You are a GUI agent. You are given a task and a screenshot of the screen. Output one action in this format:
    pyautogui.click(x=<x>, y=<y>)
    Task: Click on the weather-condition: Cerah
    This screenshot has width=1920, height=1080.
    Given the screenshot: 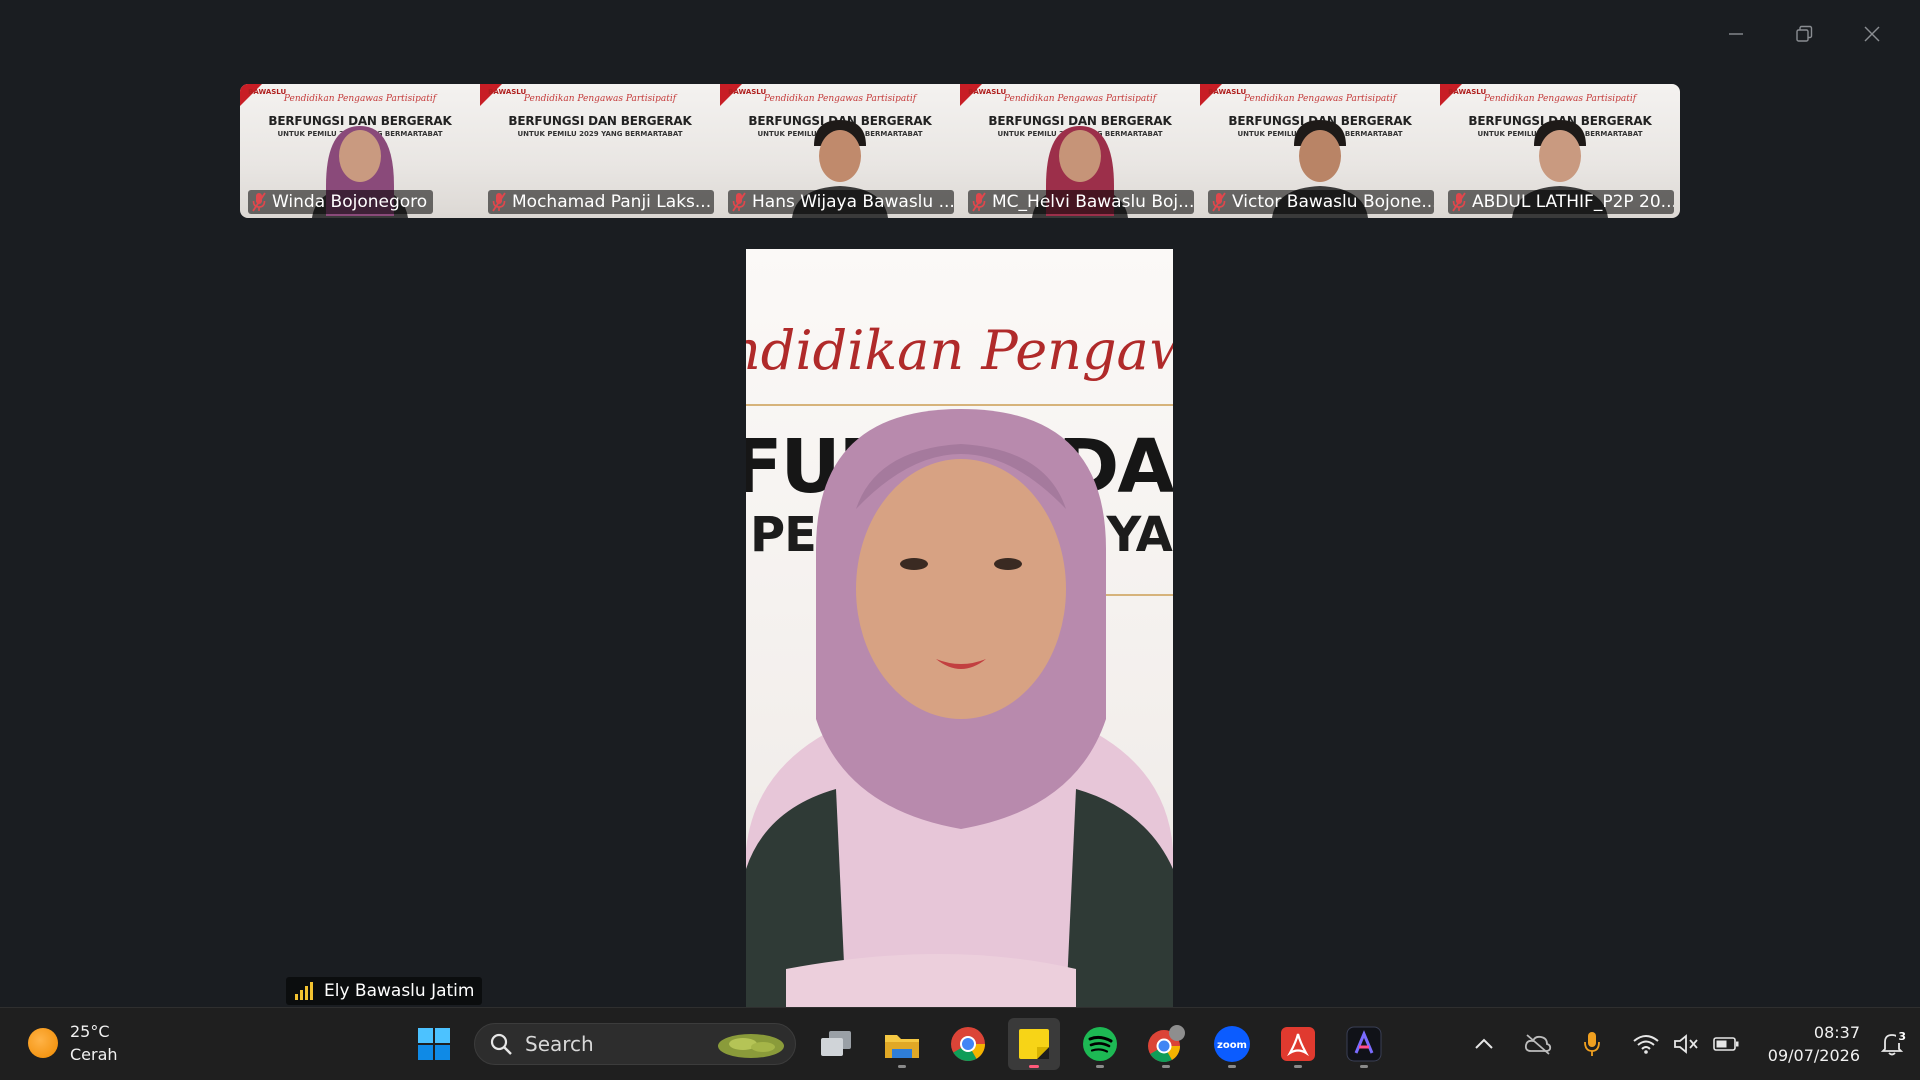 What is the action you would take?
    pyautogui.click(x=94, y=1054)
    